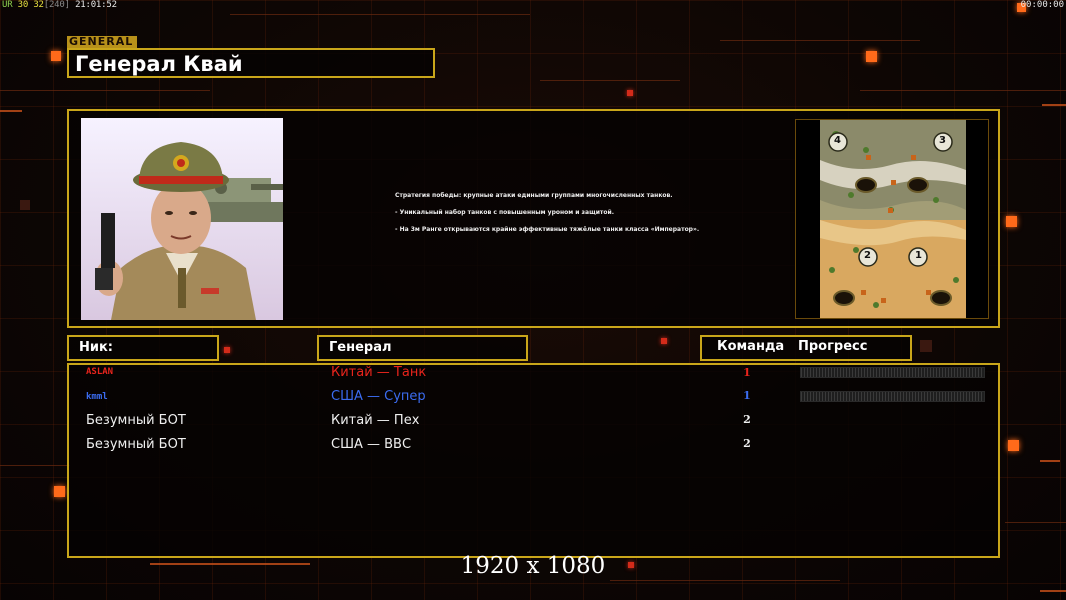  Describe the element at coordinates (38, 5) in the screenshot. I see `fps-cap: 32` at that location.